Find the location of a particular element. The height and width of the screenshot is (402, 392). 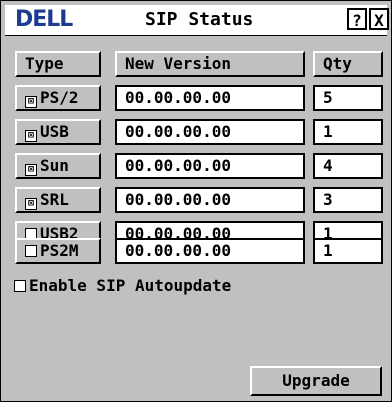

close-button: X is located at coordinates (379, 19).